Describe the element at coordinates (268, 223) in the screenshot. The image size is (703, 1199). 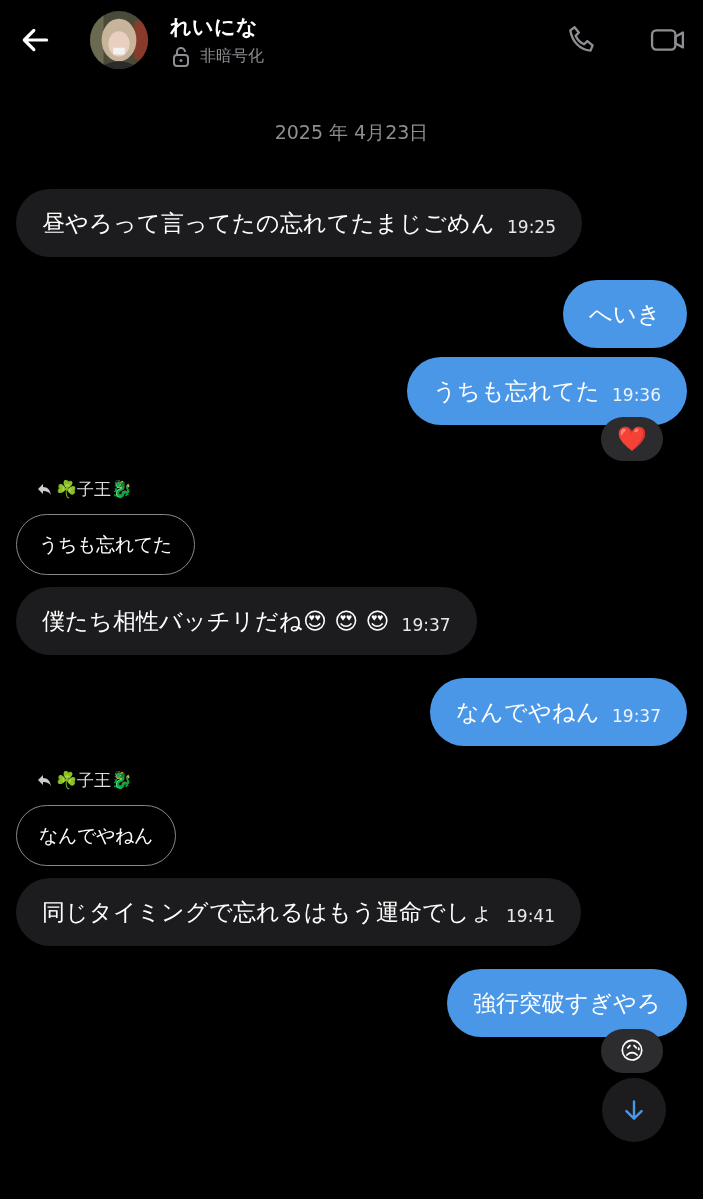
I see `message-text: 昼やろって言ってたの忘れてたまじごめん` at that location.